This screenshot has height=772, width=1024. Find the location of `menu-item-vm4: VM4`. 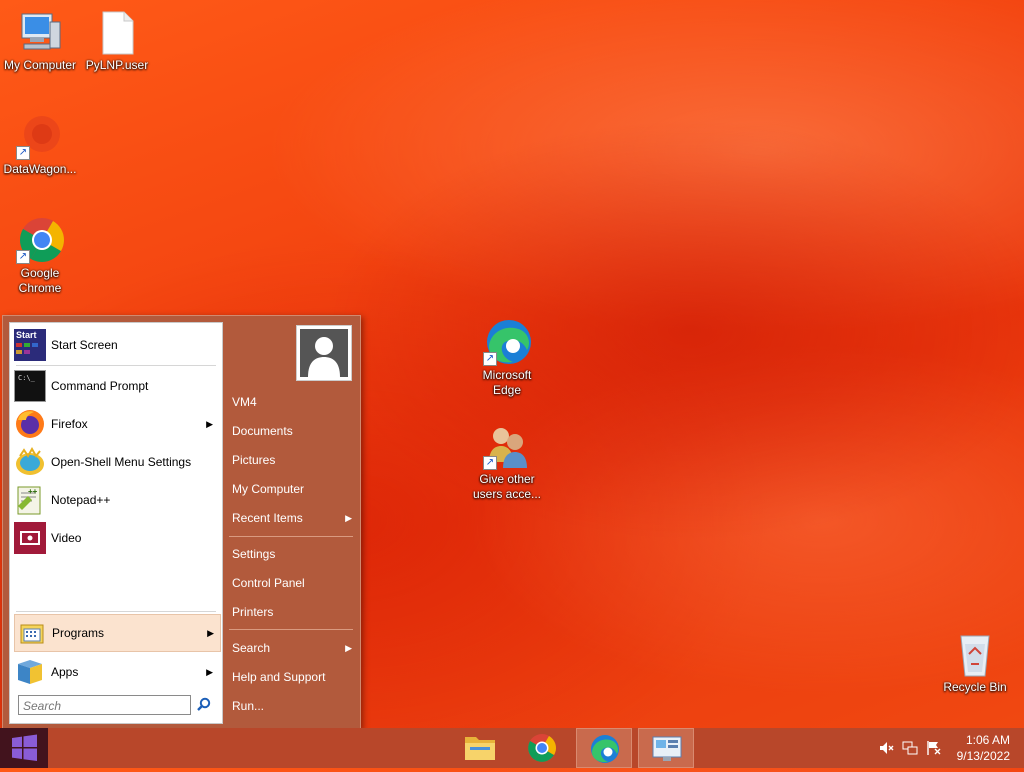

menu-item-vm4: VM4 is located at coordinates (293, 402).